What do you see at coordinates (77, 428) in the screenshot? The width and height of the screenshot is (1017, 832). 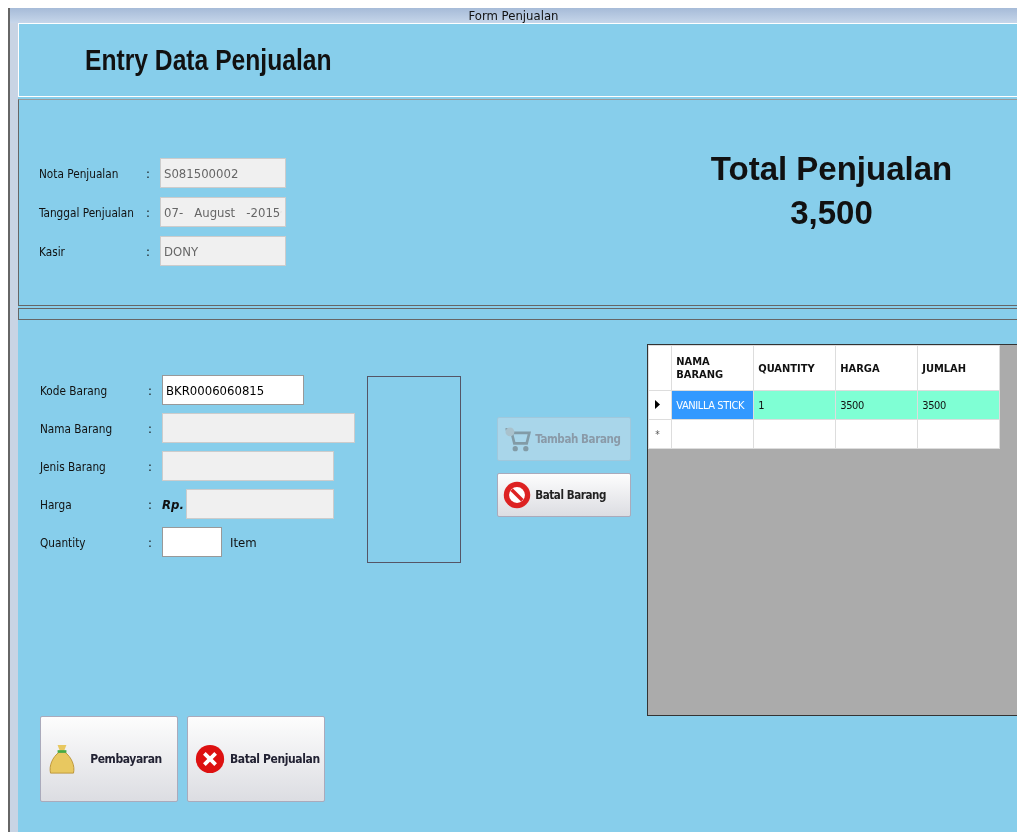 I see `field-label: Nama Barang` at bounding box center [77, 428].